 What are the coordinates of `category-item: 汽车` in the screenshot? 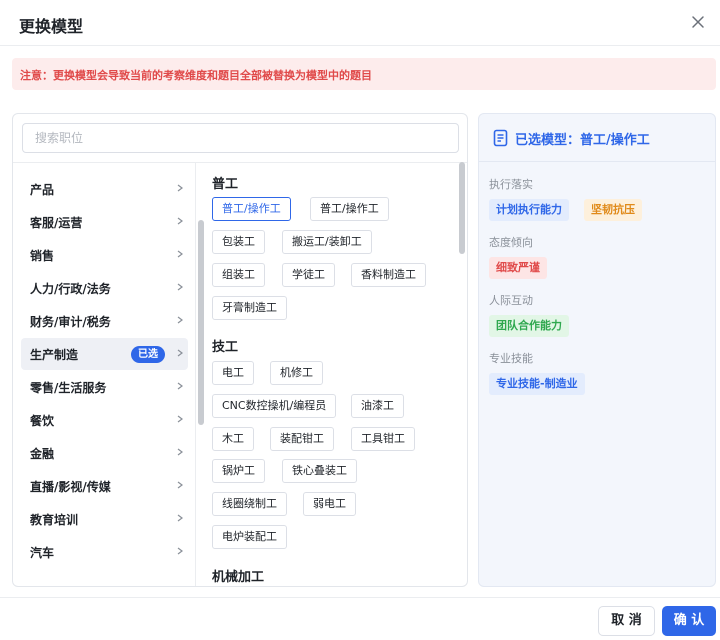 It's located at (104, 552).